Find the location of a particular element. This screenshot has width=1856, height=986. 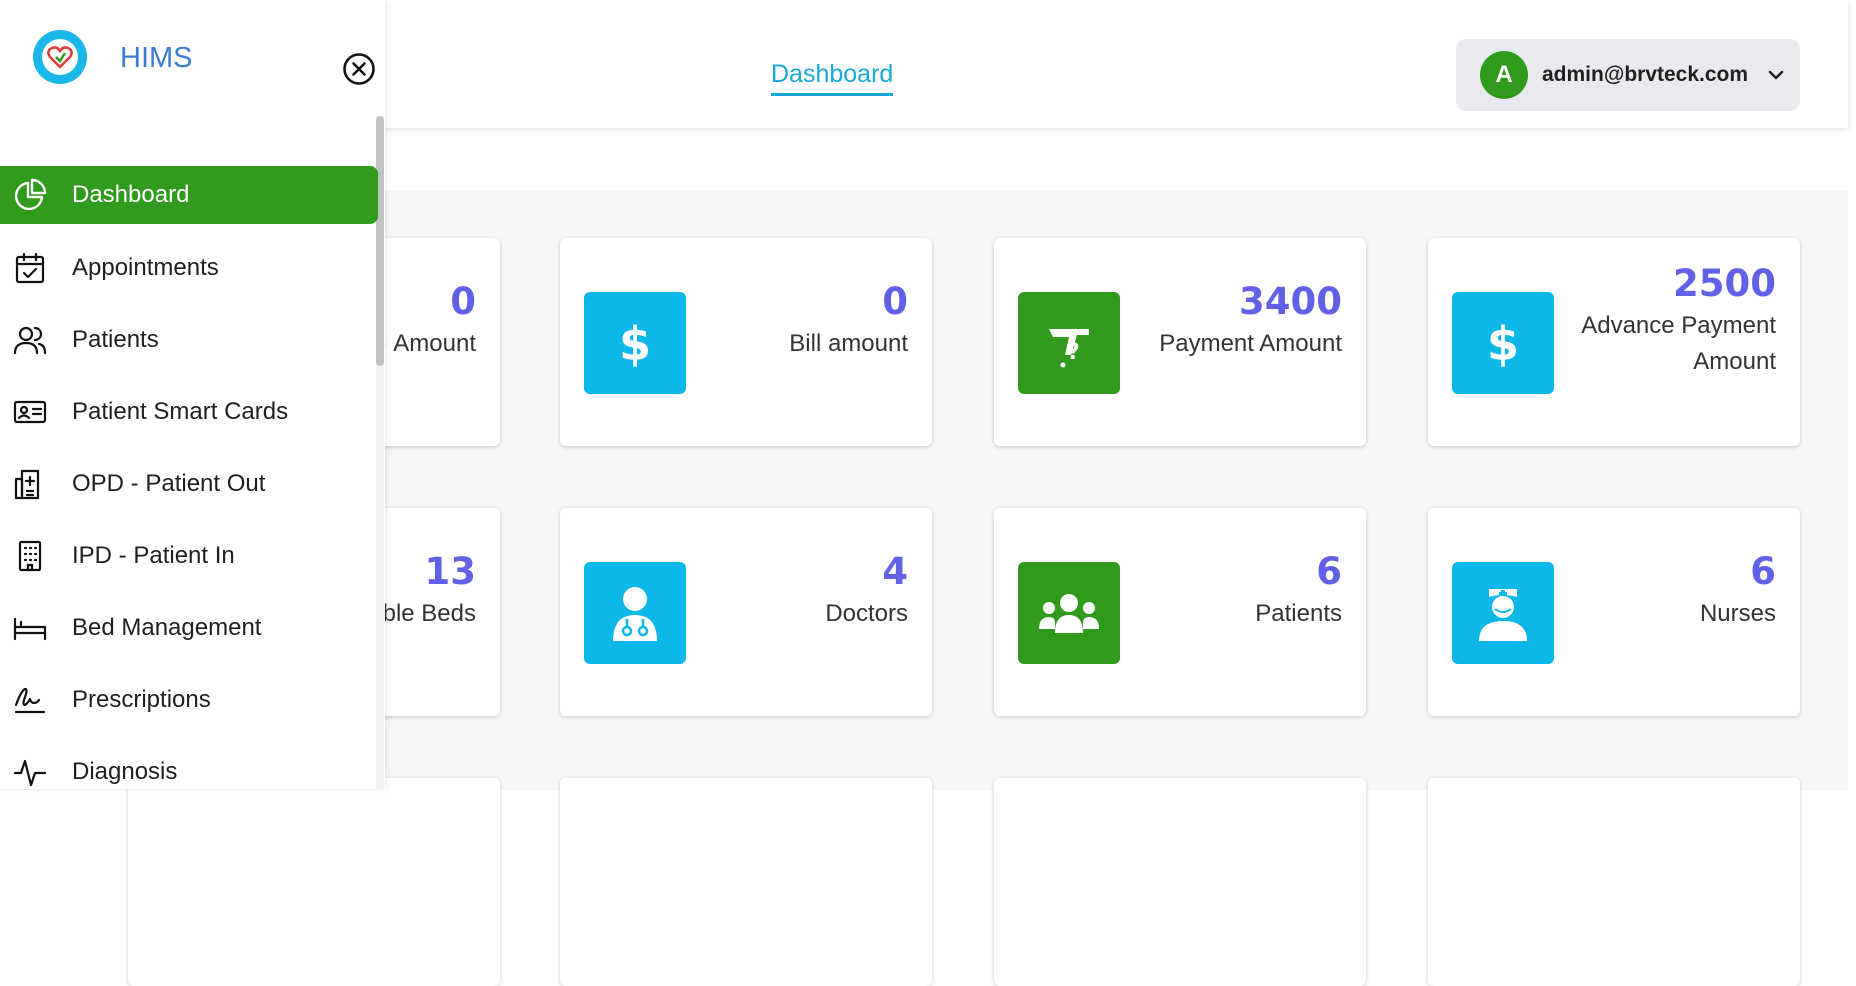

card-text: 6 Nurses is located at coordinates (1661, 590).